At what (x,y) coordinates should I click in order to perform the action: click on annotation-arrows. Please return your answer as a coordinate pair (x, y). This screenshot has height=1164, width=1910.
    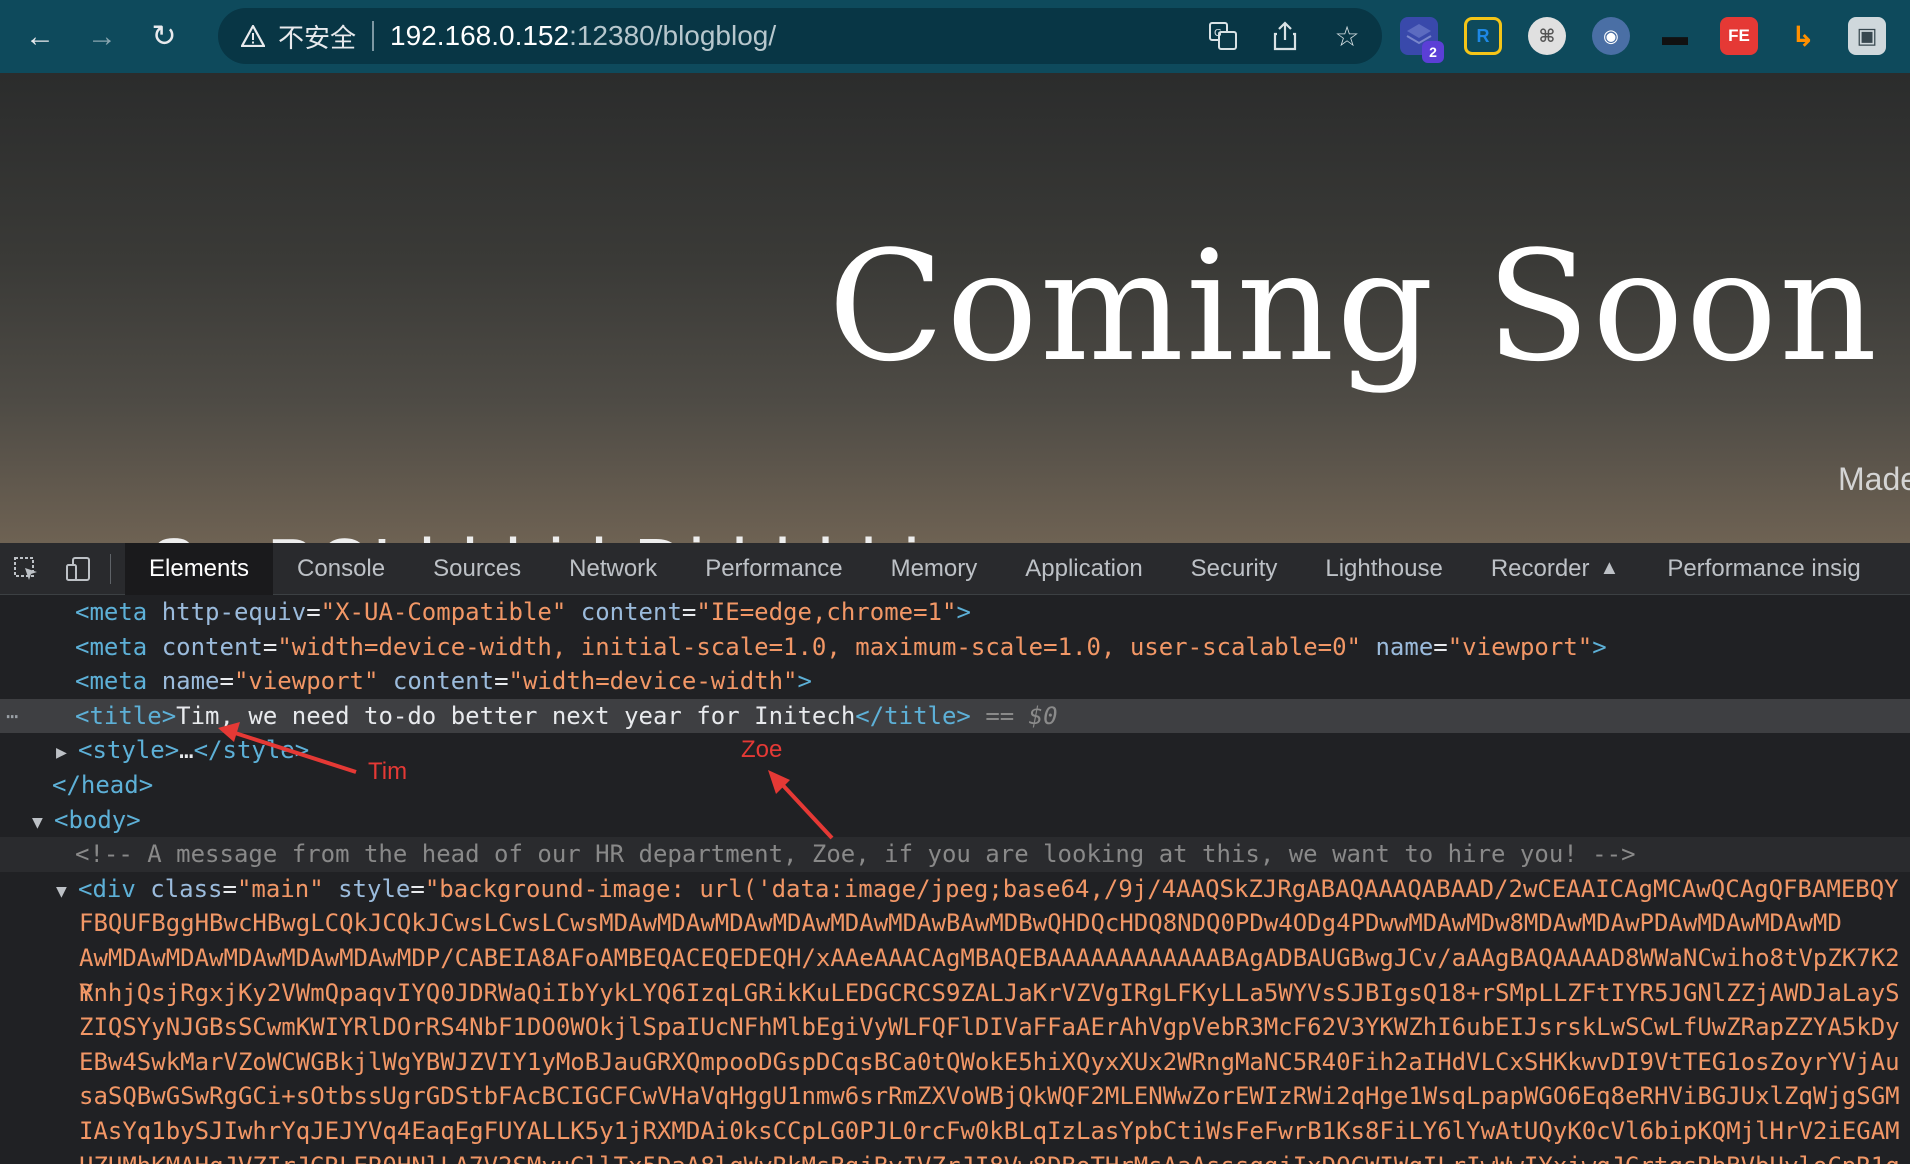
    Looking at the image, I should click on (526, 781).